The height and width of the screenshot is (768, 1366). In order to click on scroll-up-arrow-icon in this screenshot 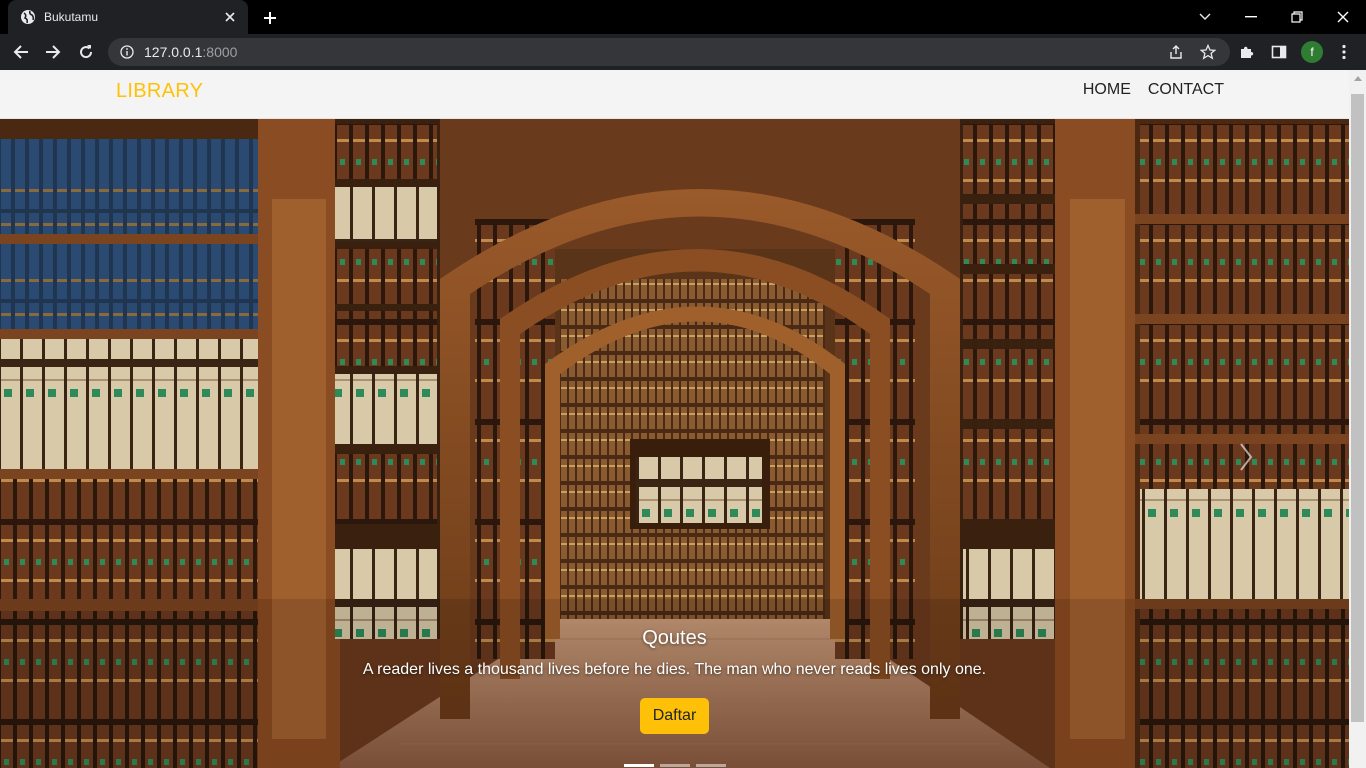, I will do `click(1357, 78)`.